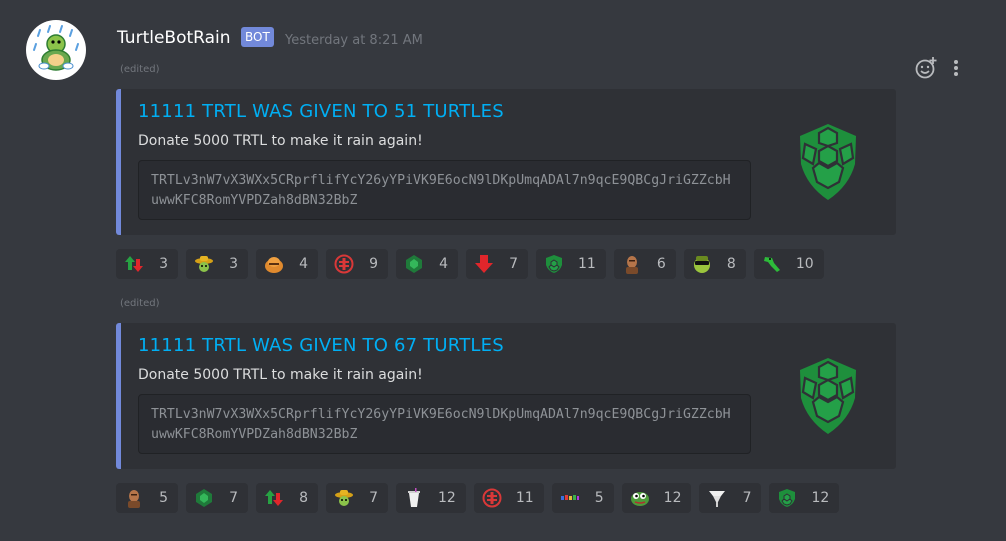  What do you see at coordinates (414, 498) in the screenshot?
I see `white-cup-icon` at bounding box center [414, 498].